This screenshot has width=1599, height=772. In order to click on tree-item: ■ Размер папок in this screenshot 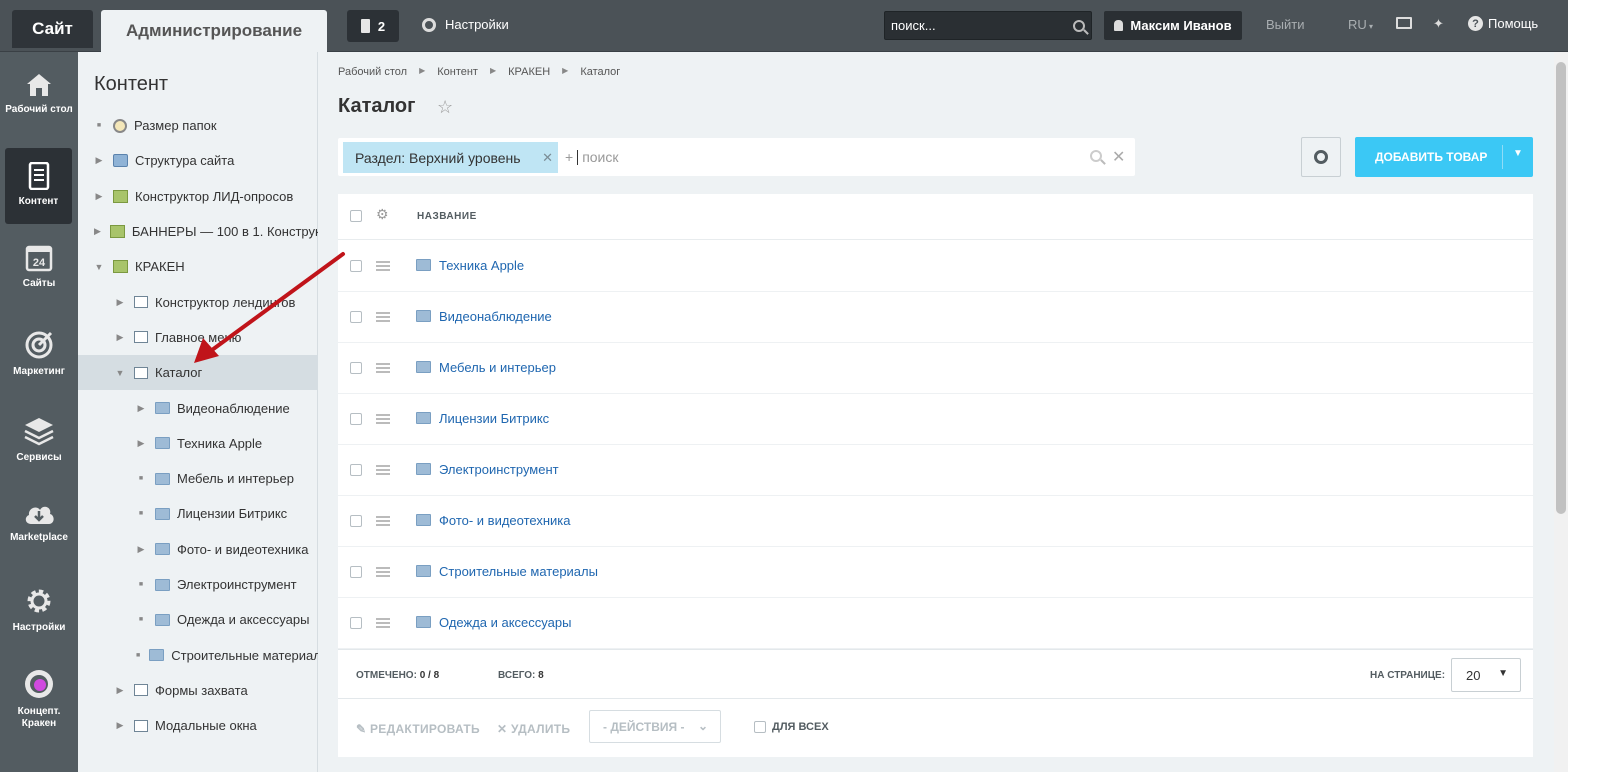, I will do `click(198, 125)`.